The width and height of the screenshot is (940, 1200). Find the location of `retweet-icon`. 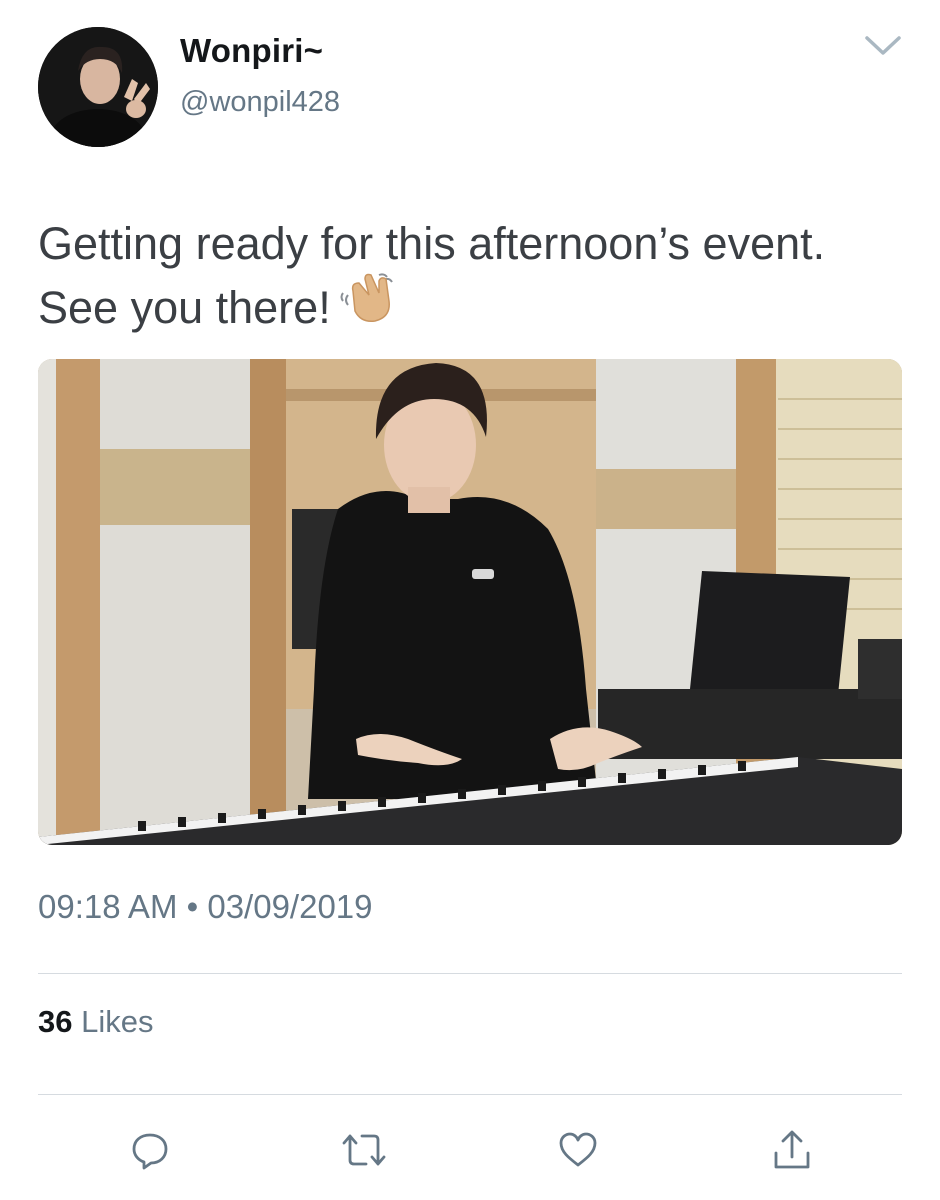

retweet-icon is located at coordinates (364, 1150).